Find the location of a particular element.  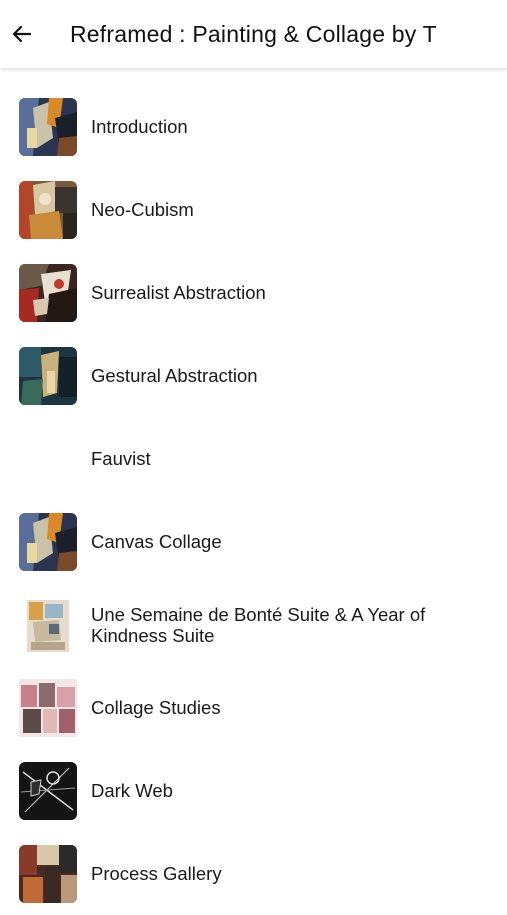

chapter-item-fauvist: Fauvist is located at coordinates (253, 458).